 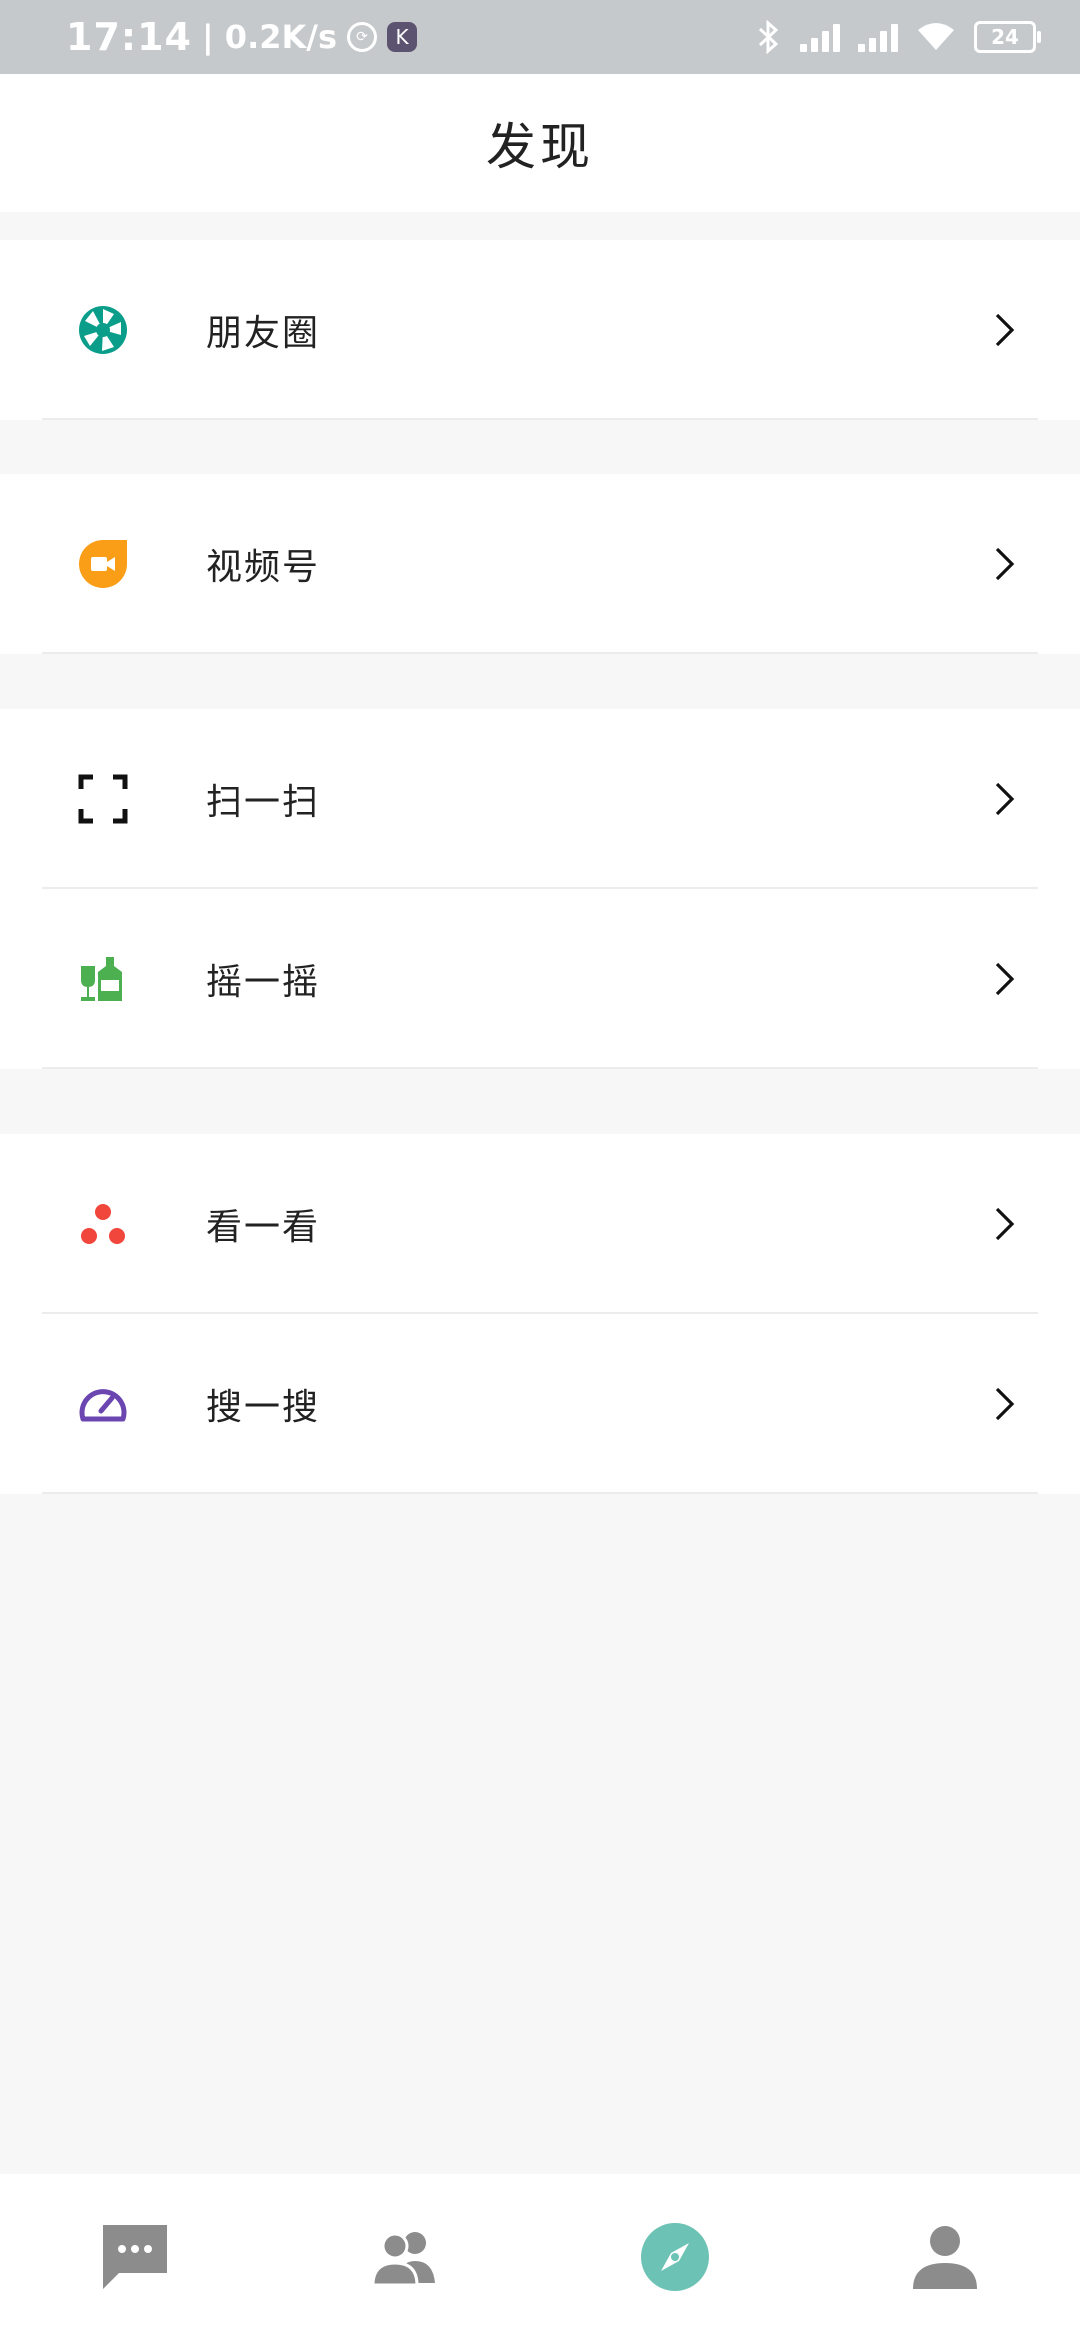 I want to click on group-channels: 视频号, so click(x=540, y=564).